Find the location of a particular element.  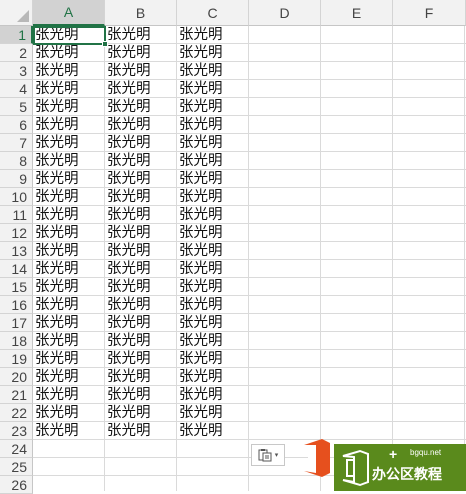

cell-b2: 张光明 is located at coordinates (141, 53).